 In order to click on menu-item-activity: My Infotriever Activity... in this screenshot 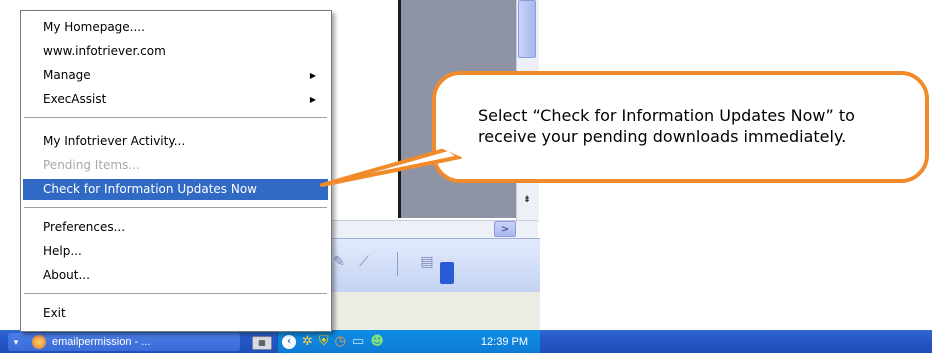, I will do `click(175, 141)`.